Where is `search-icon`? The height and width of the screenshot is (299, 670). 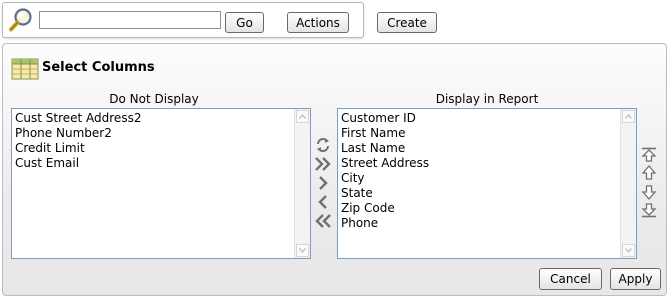 search-icon is located at coordinates (21, 20).